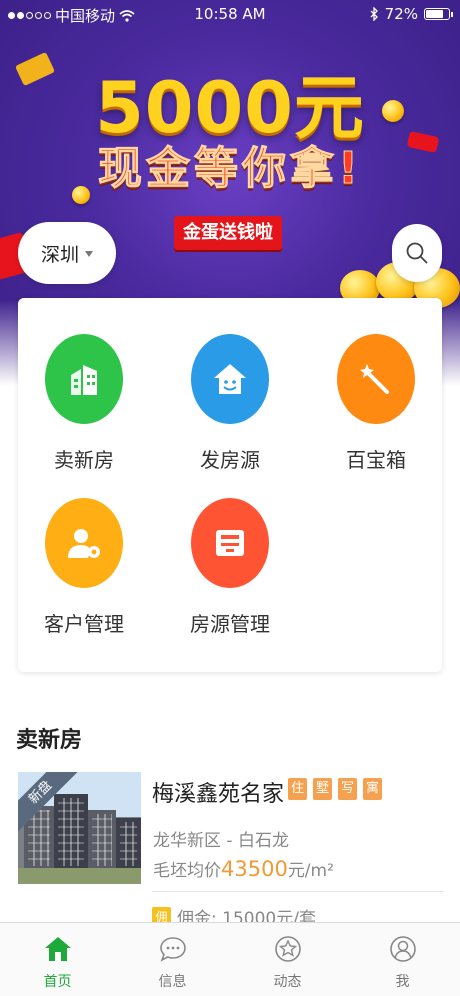  I want to click on search-icon, so click(417, 253).